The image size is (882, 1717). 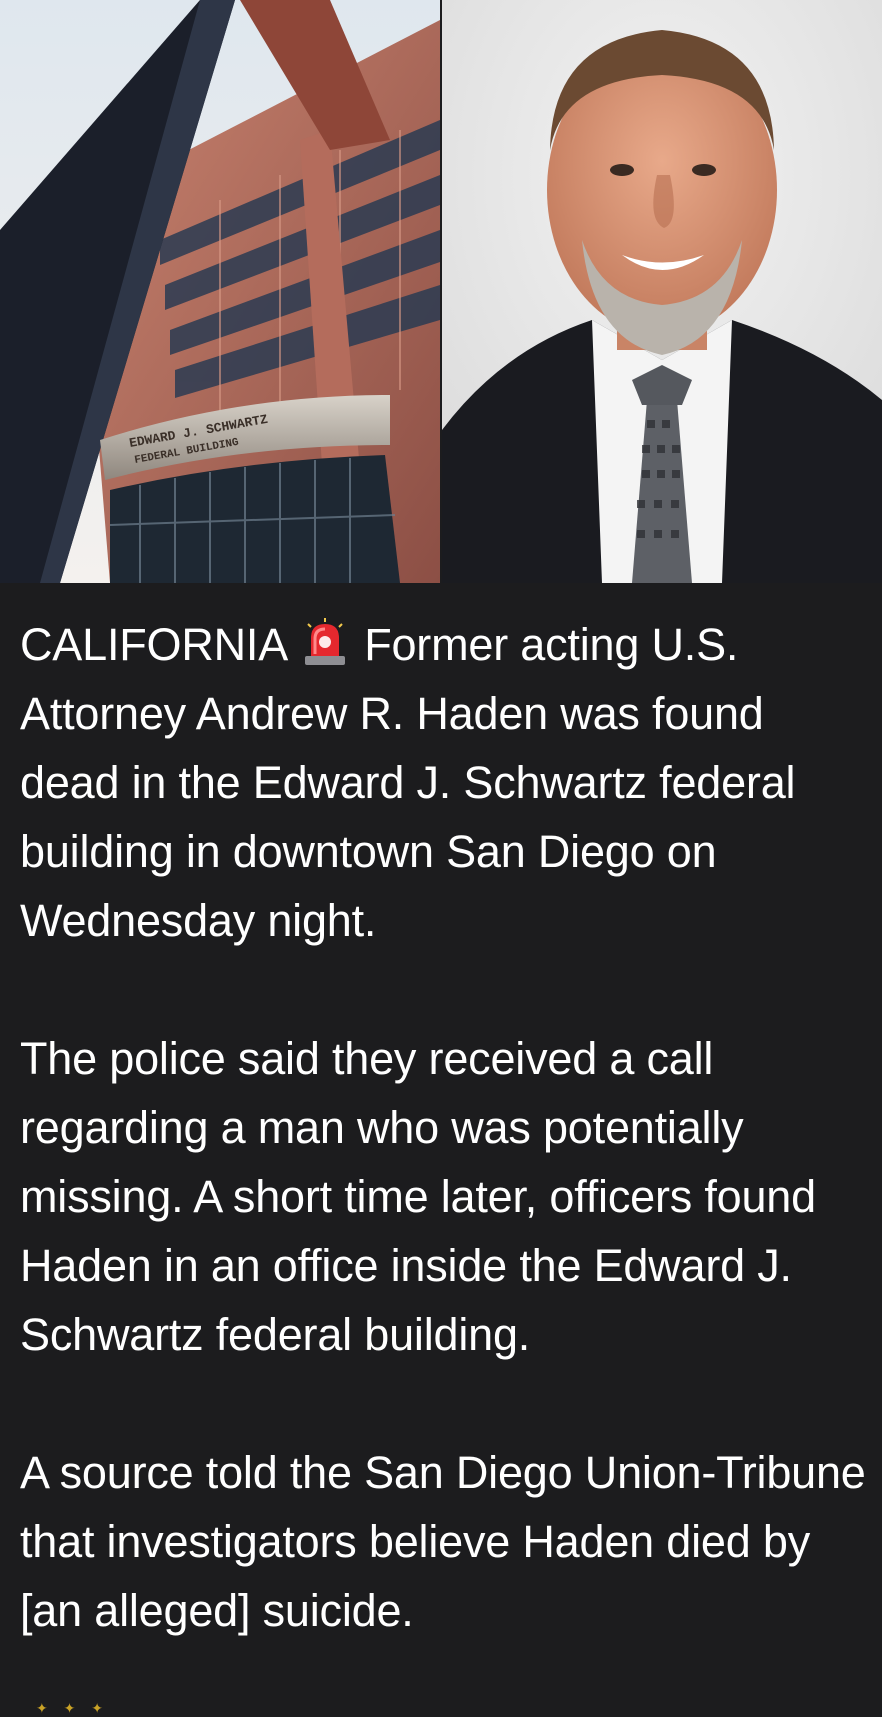 I want to click on police-siren-icon, so click(x=325, y=640).